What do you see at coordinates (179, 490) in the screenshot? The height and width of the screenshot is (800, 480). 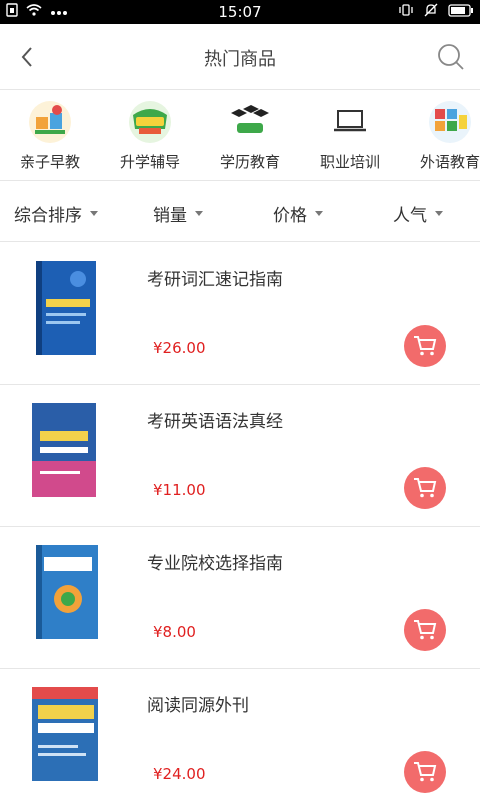 I see `product-price: ¥11.00` at bounding box center [179, 490].